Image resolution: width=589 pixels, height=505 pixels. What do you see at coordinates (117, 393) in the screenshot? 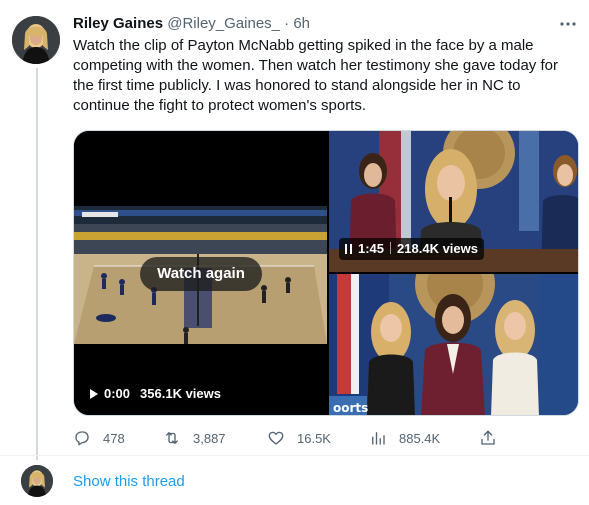
I see `video-left-time: 0:00` at bounding box center [117, 393].